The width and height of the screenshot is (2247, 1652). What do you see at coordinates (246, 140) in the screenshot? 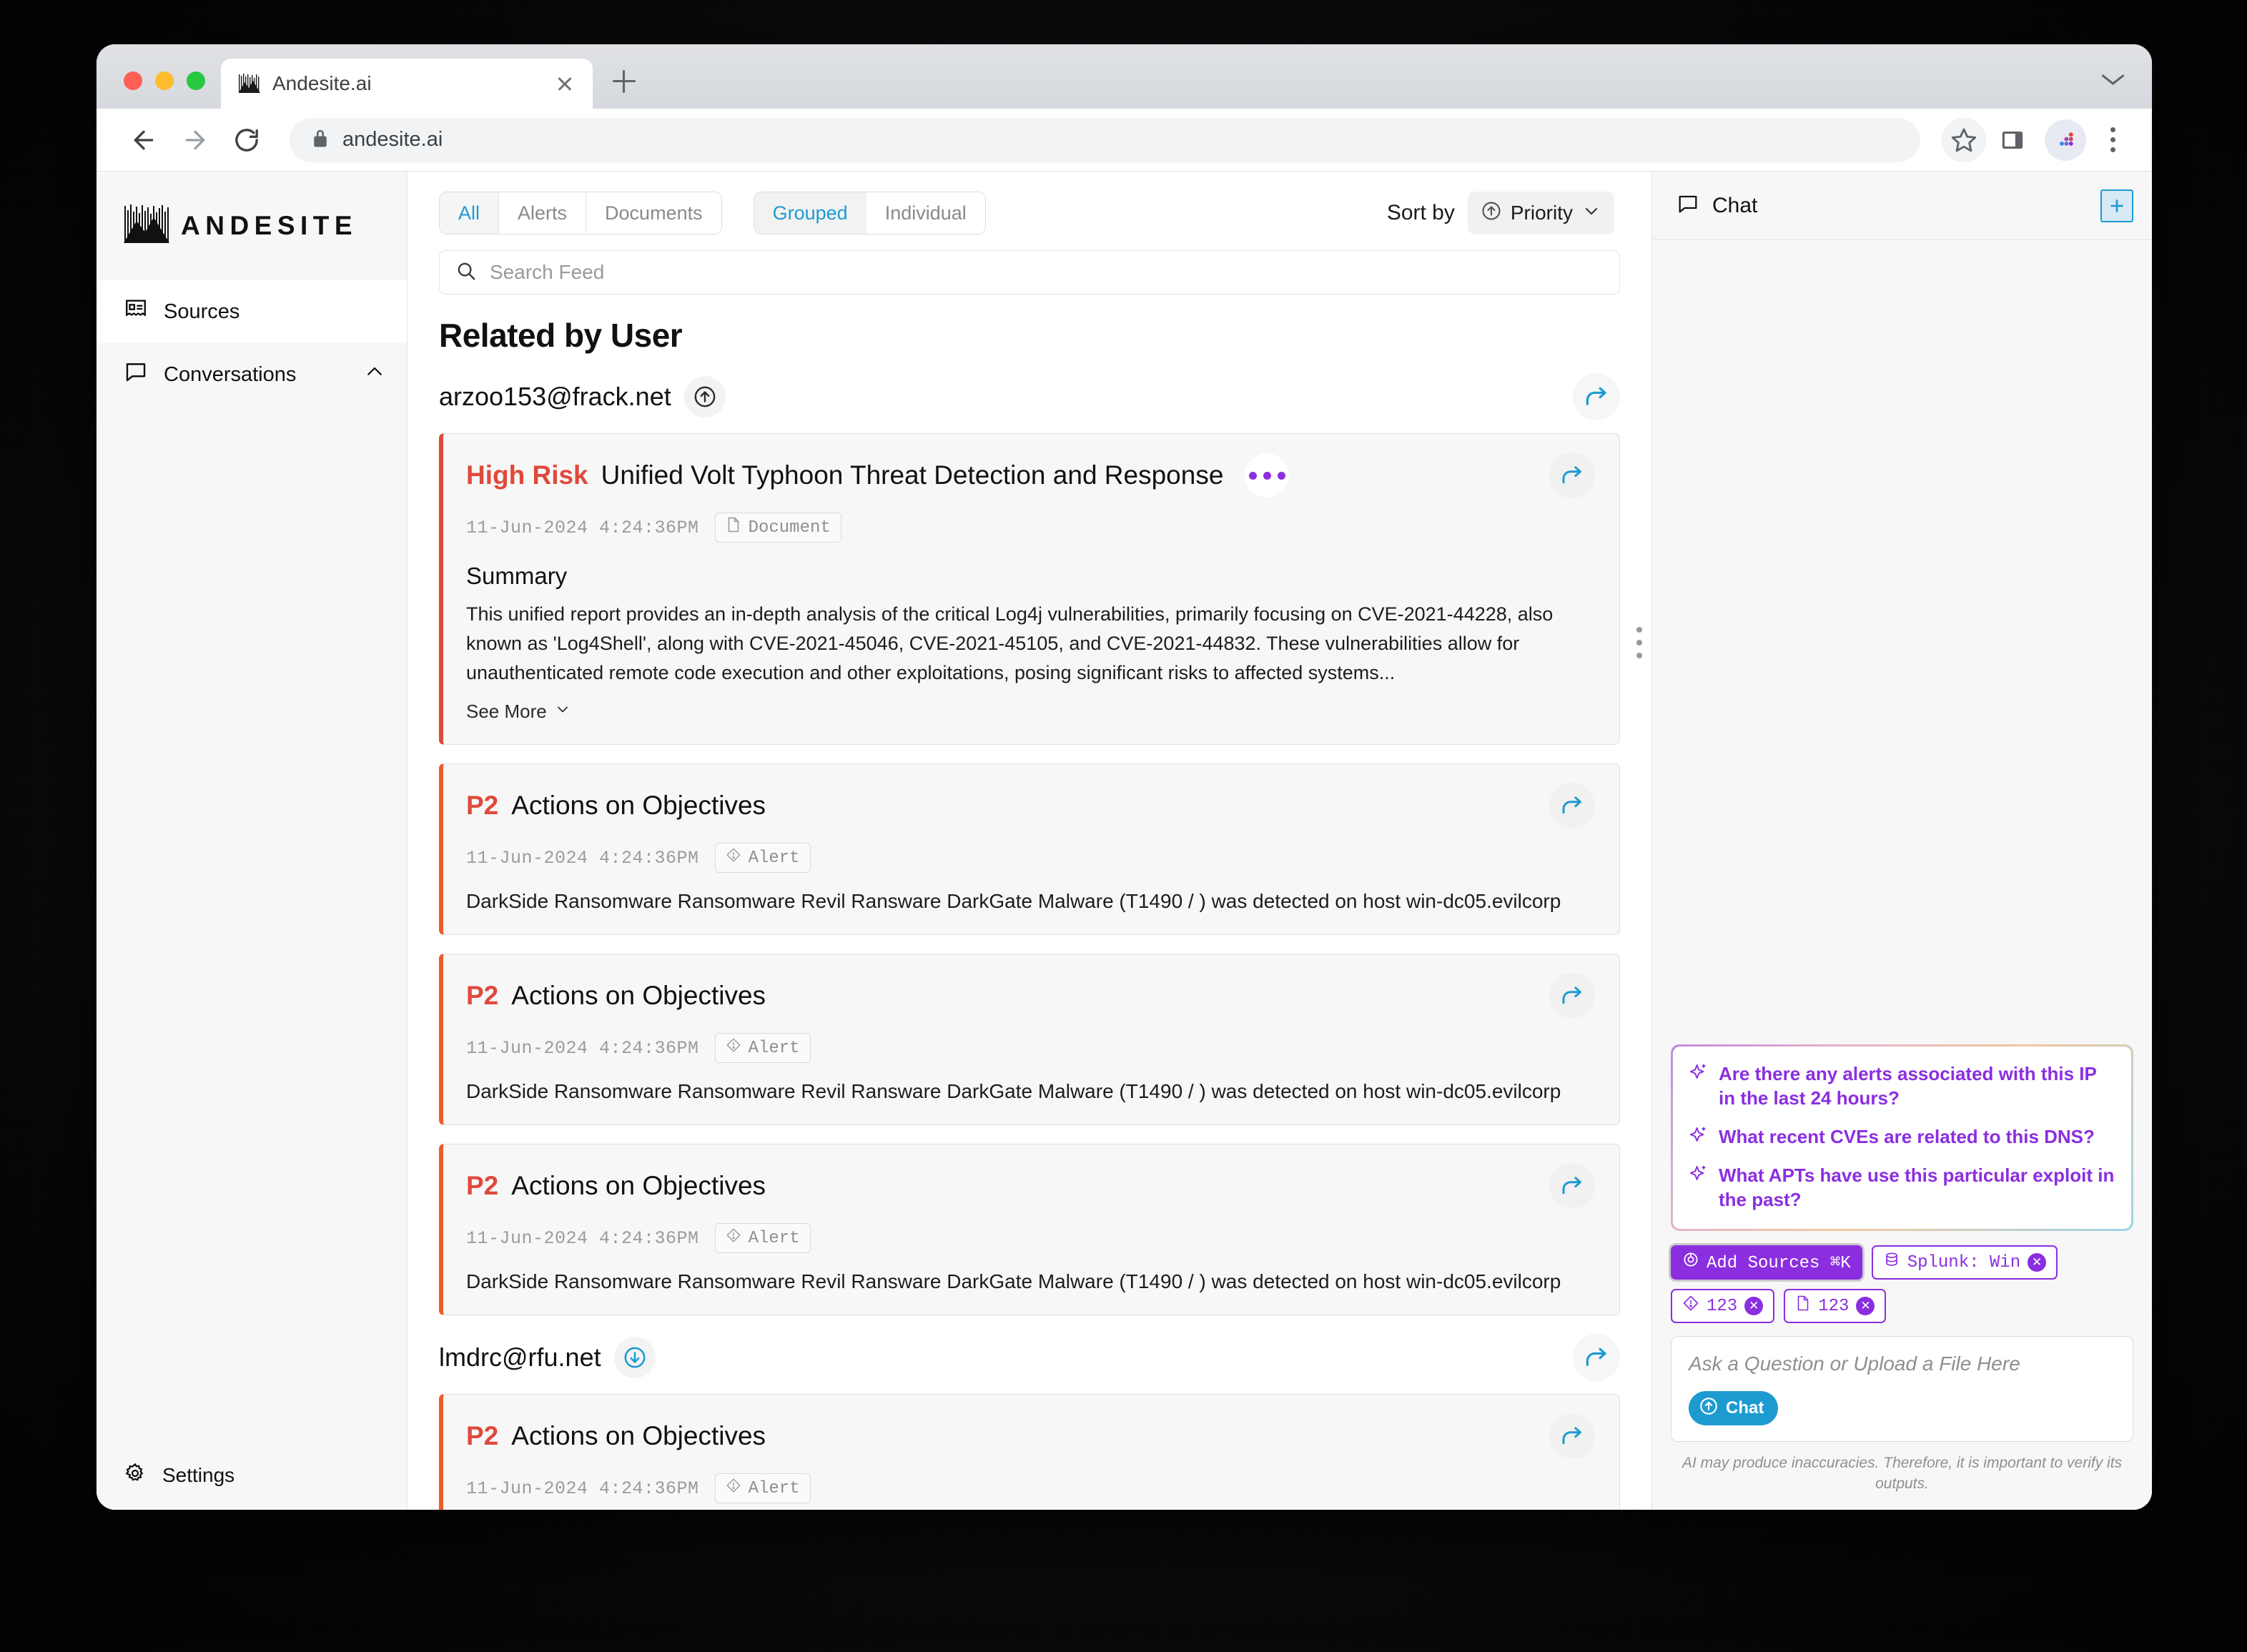
I see `reload-icon` at bounding box center [246, 140].